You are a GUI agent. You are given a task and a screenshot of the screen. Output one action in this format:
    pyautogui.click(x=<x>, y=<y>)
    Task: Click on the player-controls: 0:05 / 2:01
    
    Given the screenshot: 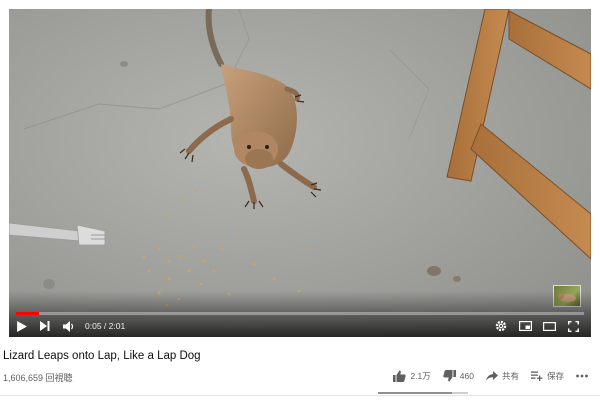 What is the action you would take?
    pyautogui.click(x=300, y=326)
    